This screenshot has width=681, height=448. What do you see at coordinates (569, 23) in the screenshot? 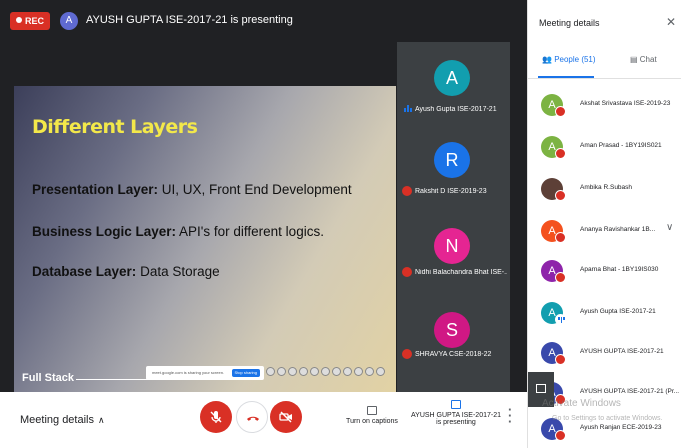
I see `panel-title: Meeting details` at bounding box center [569, 23].